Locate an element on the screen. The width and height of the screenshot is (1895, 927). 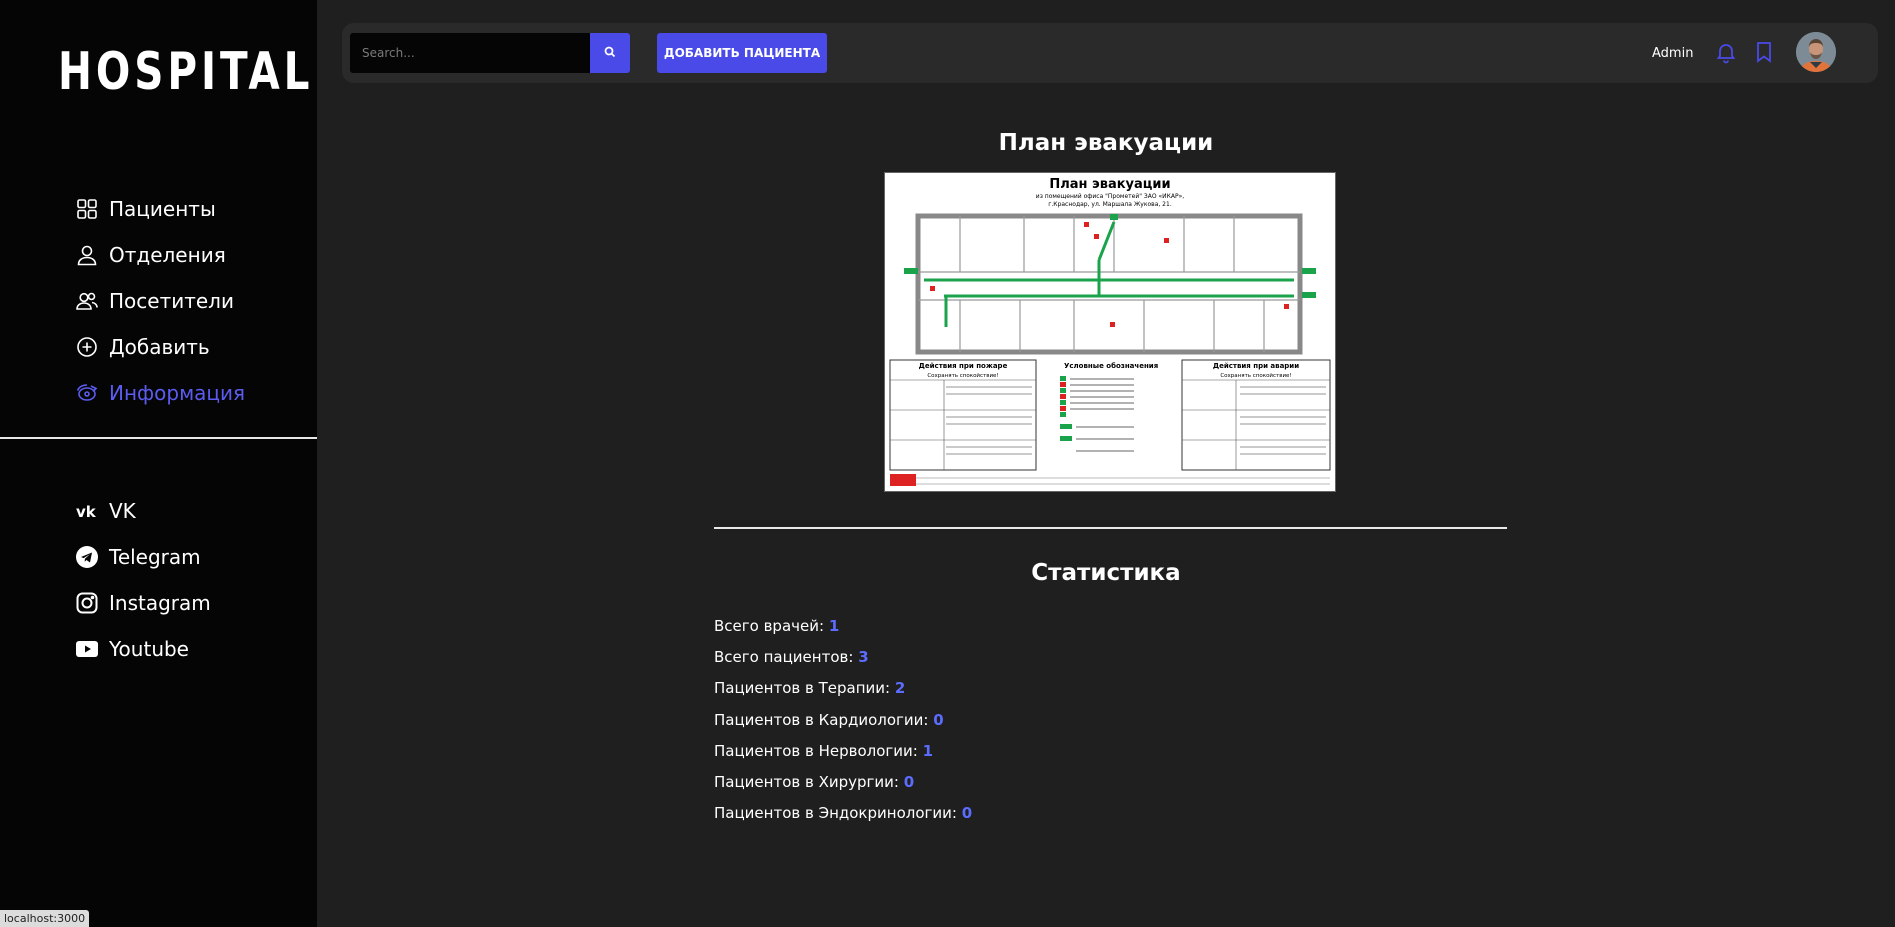
sidebar-item-label: Добавить is located at coordinates (159, 347).